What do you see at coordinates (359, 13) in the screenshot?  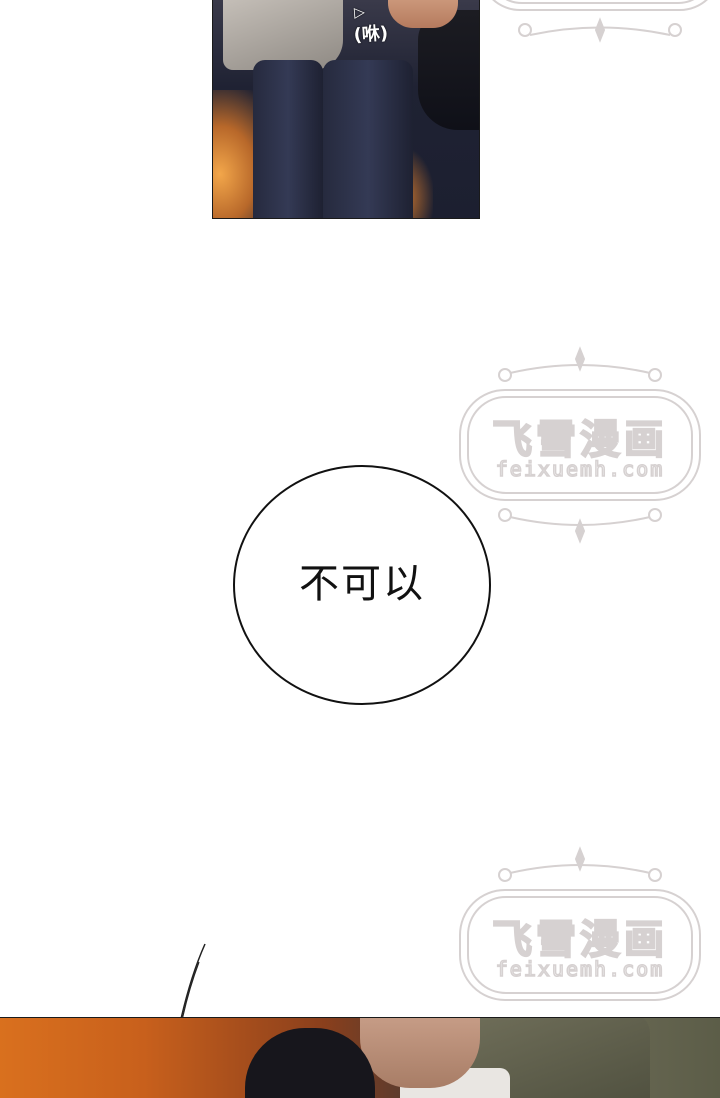 I see `sfx-arrow: ▷` at bounding box center [359, 13].